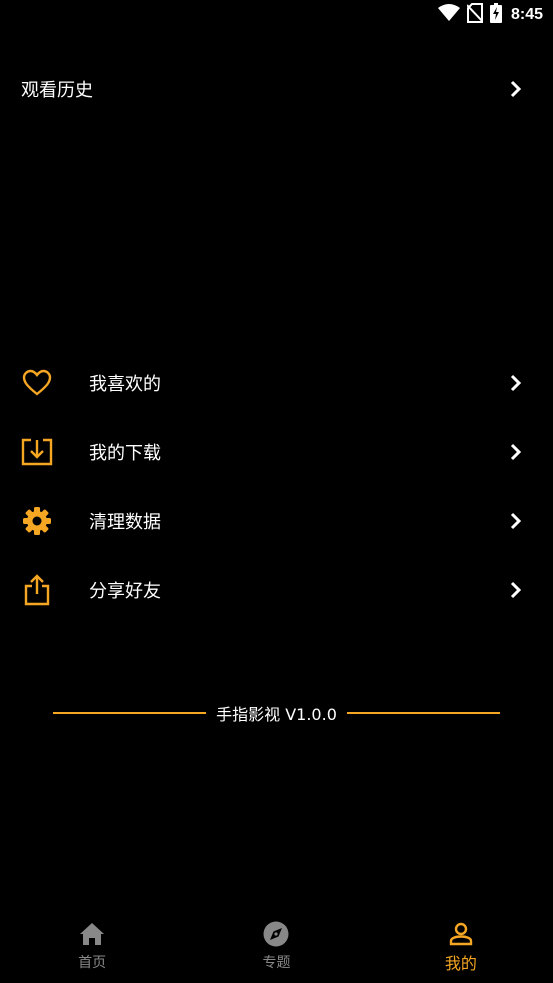  What do you see at coordinates (460, 963) in the screenshot?
I see `nav-label-mine: 我的` at bounding box center [460, 963].